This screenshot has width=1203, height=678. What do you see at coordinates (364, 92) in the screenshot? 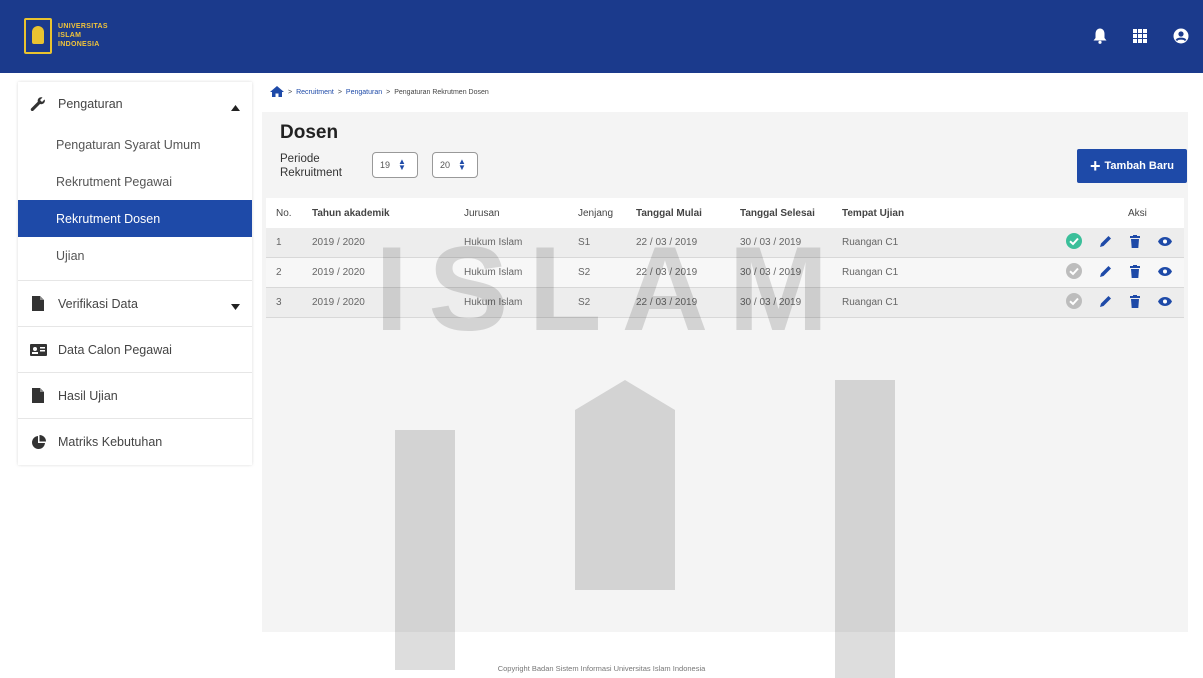
I see `breadcrumb-pengaturan: Pengaturan` at bounding box center [364, 92].